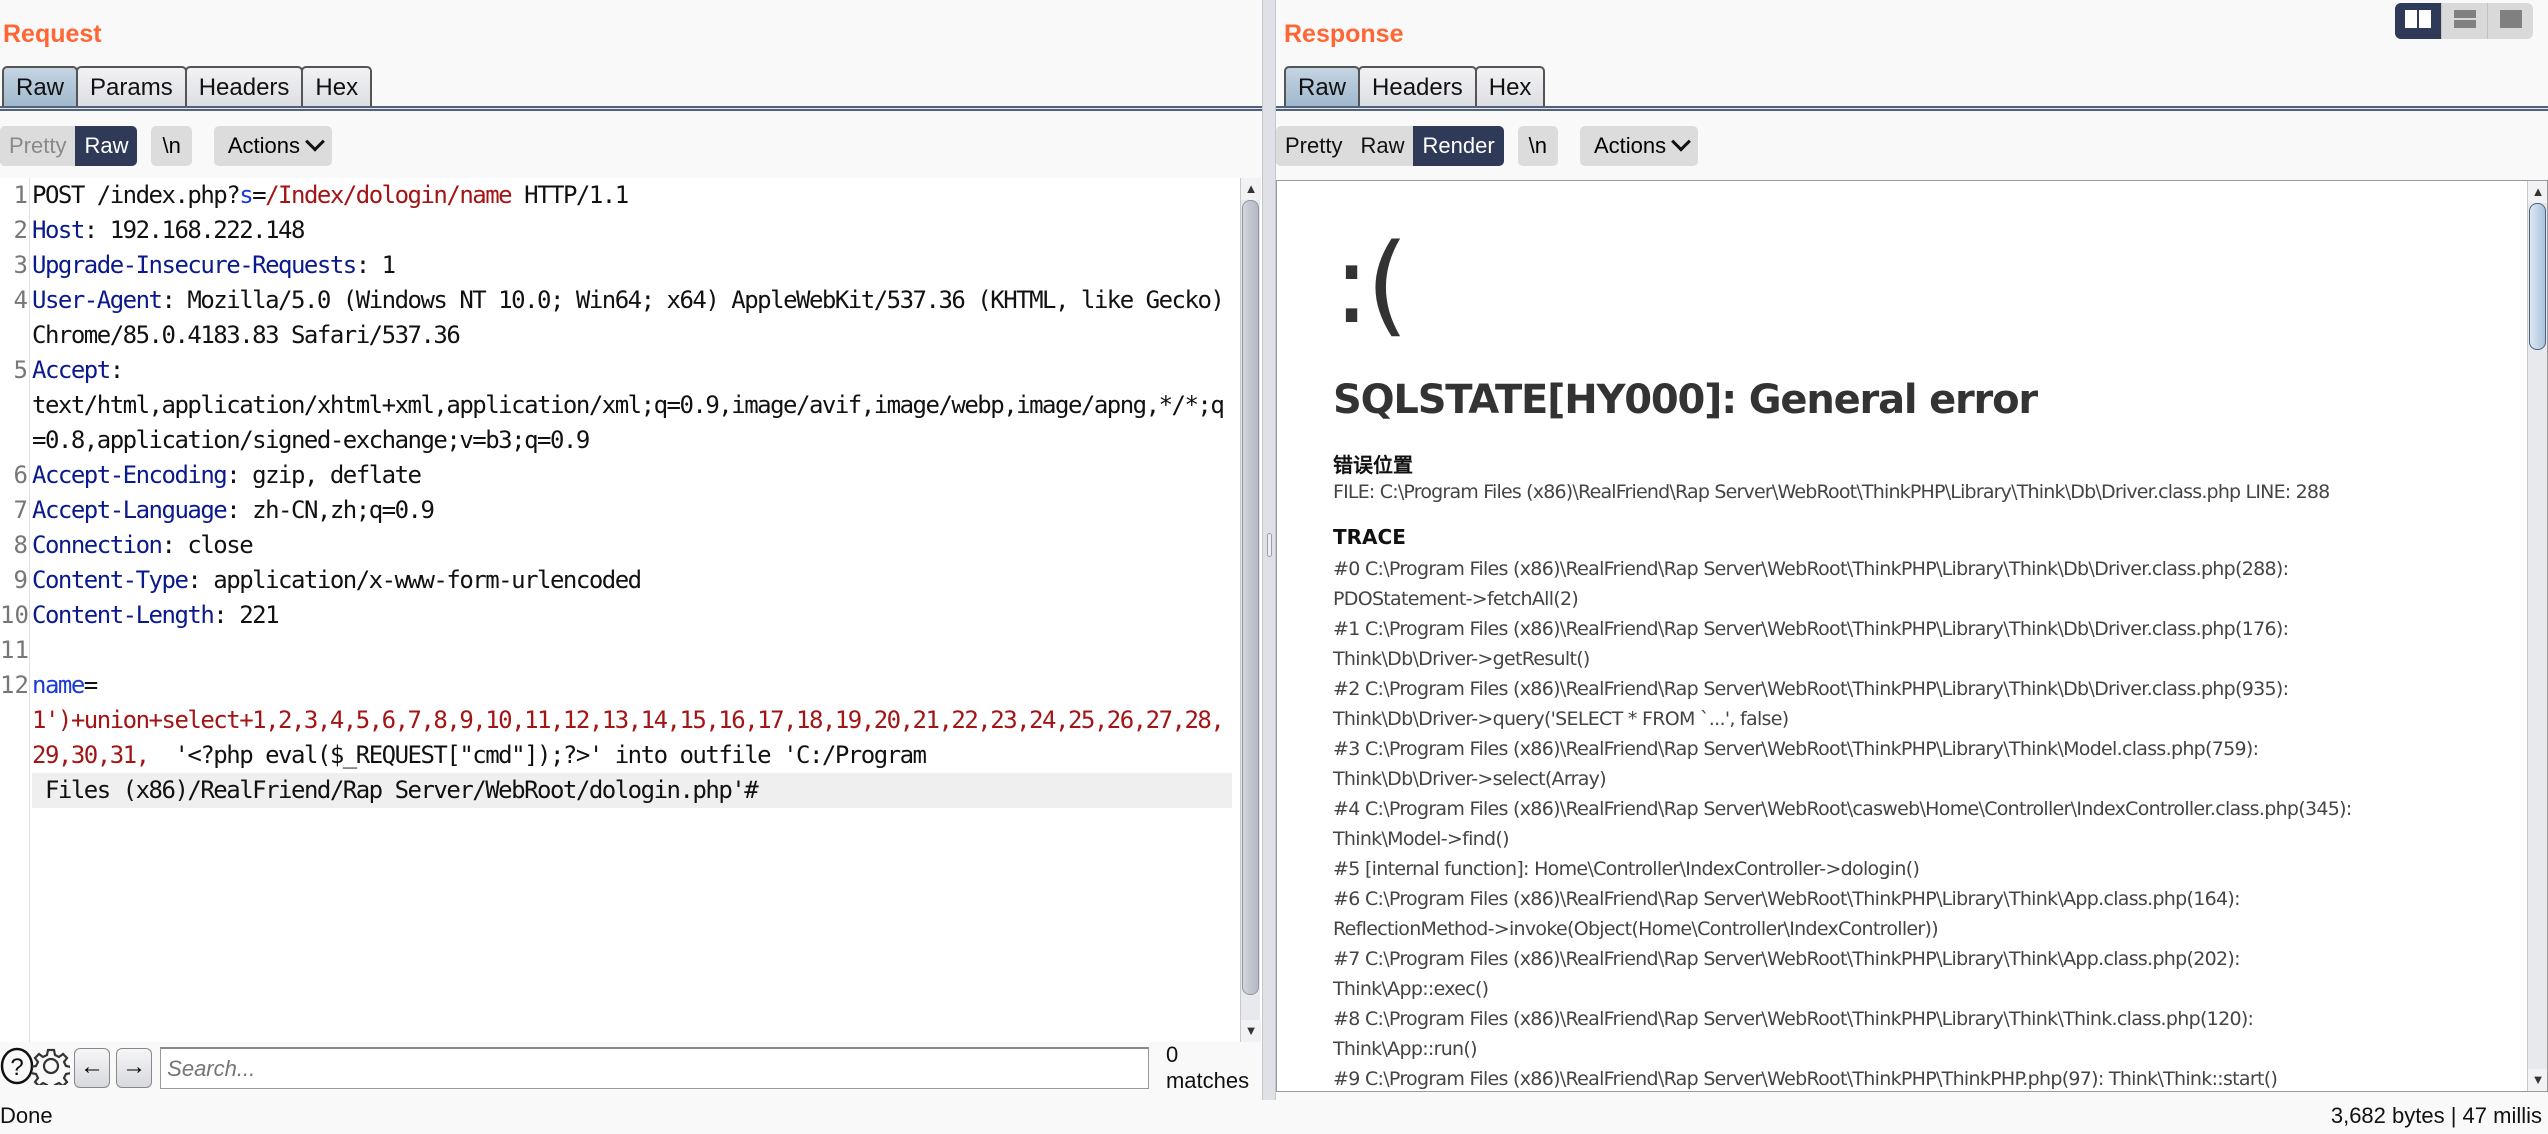  I want to click on header-name: Content-Length, so click(123, 615).